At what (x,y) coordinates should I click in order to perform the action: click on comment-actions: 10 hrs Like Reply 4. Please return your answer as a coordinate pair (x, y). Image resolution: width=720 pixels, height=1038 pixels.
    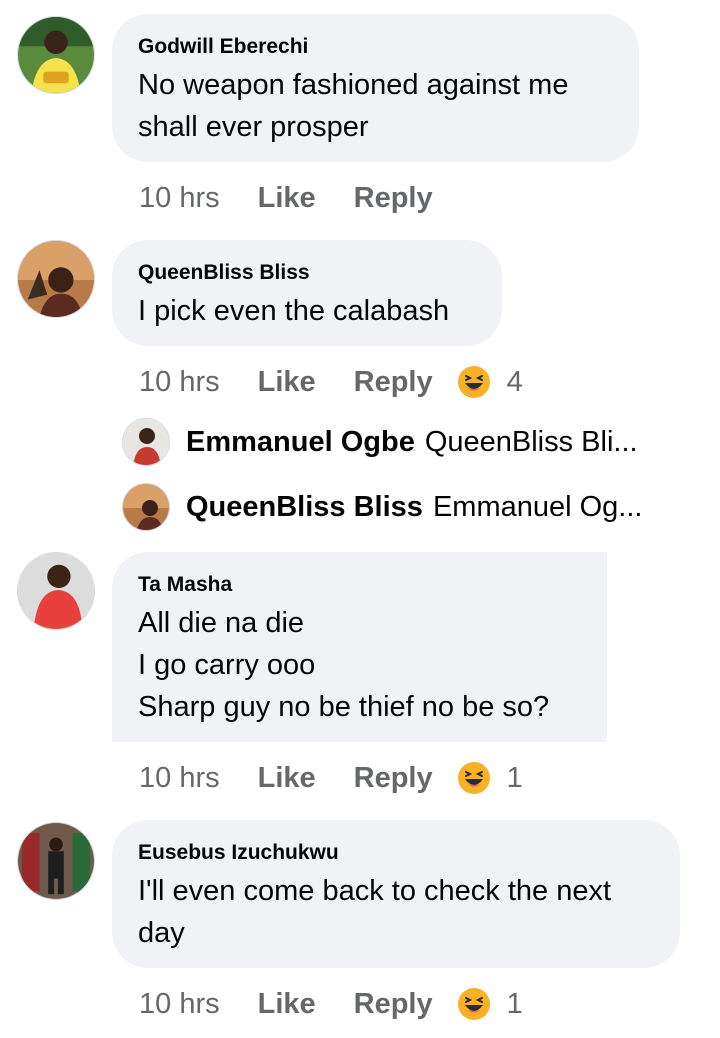
    Looking at the image, I should click on (331, 382).